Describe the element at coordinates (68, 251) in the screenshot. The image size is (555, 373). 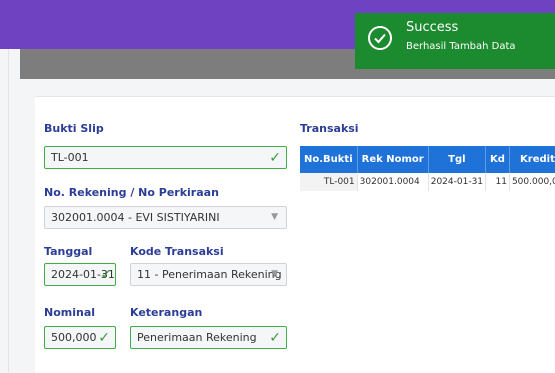
I see `tanggal-label: Tanggal` at that location.